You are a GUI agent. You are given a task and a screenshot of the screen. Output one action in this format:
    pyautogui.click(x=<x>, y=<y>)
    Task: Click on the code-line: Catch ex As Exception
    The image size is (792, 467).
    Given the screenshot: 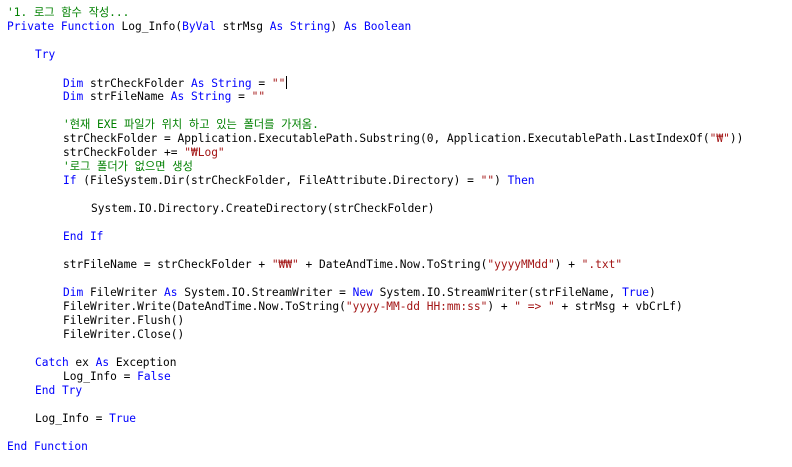 What is the action you would take?
    pyautogui.click(x=105, y=363)
    